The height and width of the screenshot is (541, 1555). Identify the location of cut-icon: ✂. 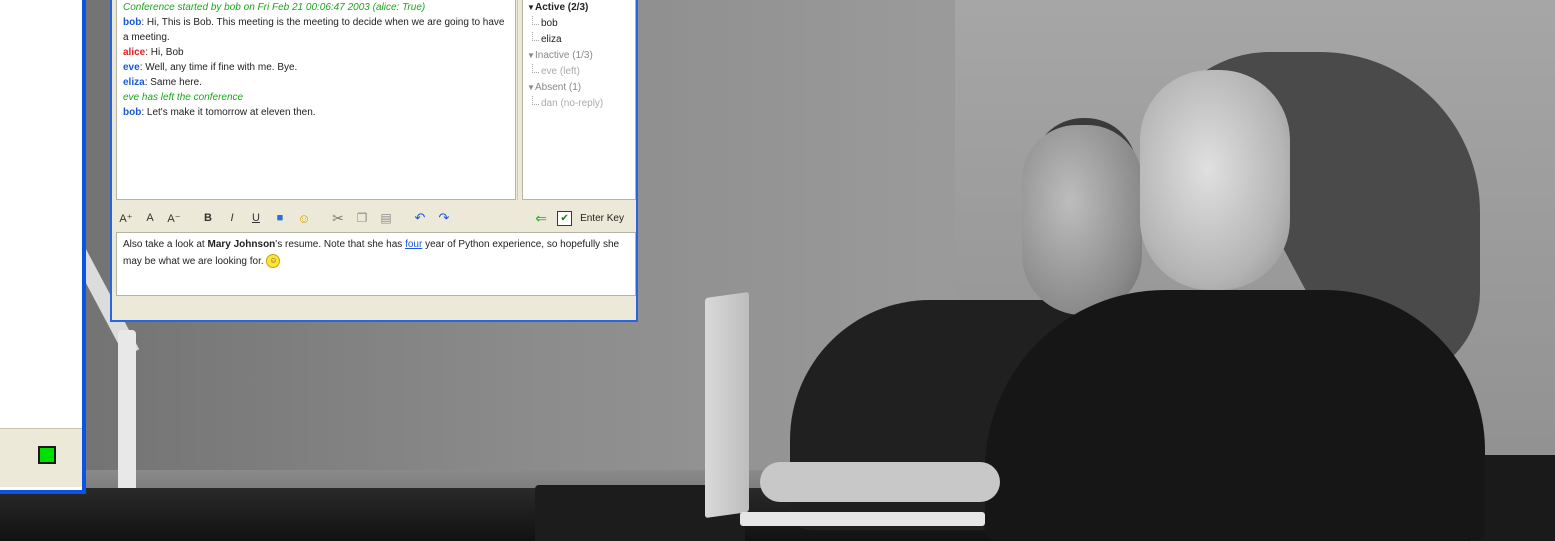
(338, 218).